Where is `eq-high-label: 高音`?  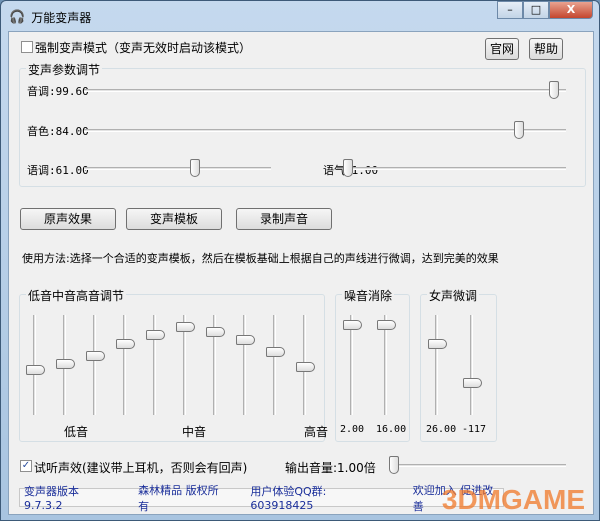 eq-high-label: 高音 is located at coordinates (316, 432).